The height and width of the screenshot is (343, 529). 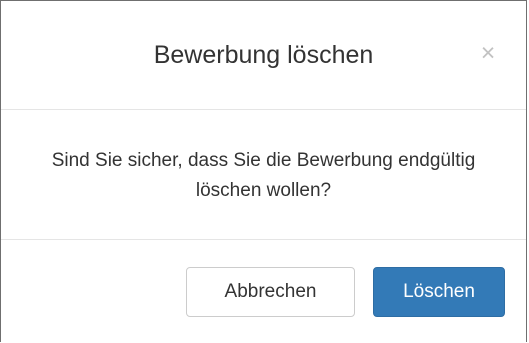 I want to click on cancel-button: Abbrechen, so click(x=270, y=292).